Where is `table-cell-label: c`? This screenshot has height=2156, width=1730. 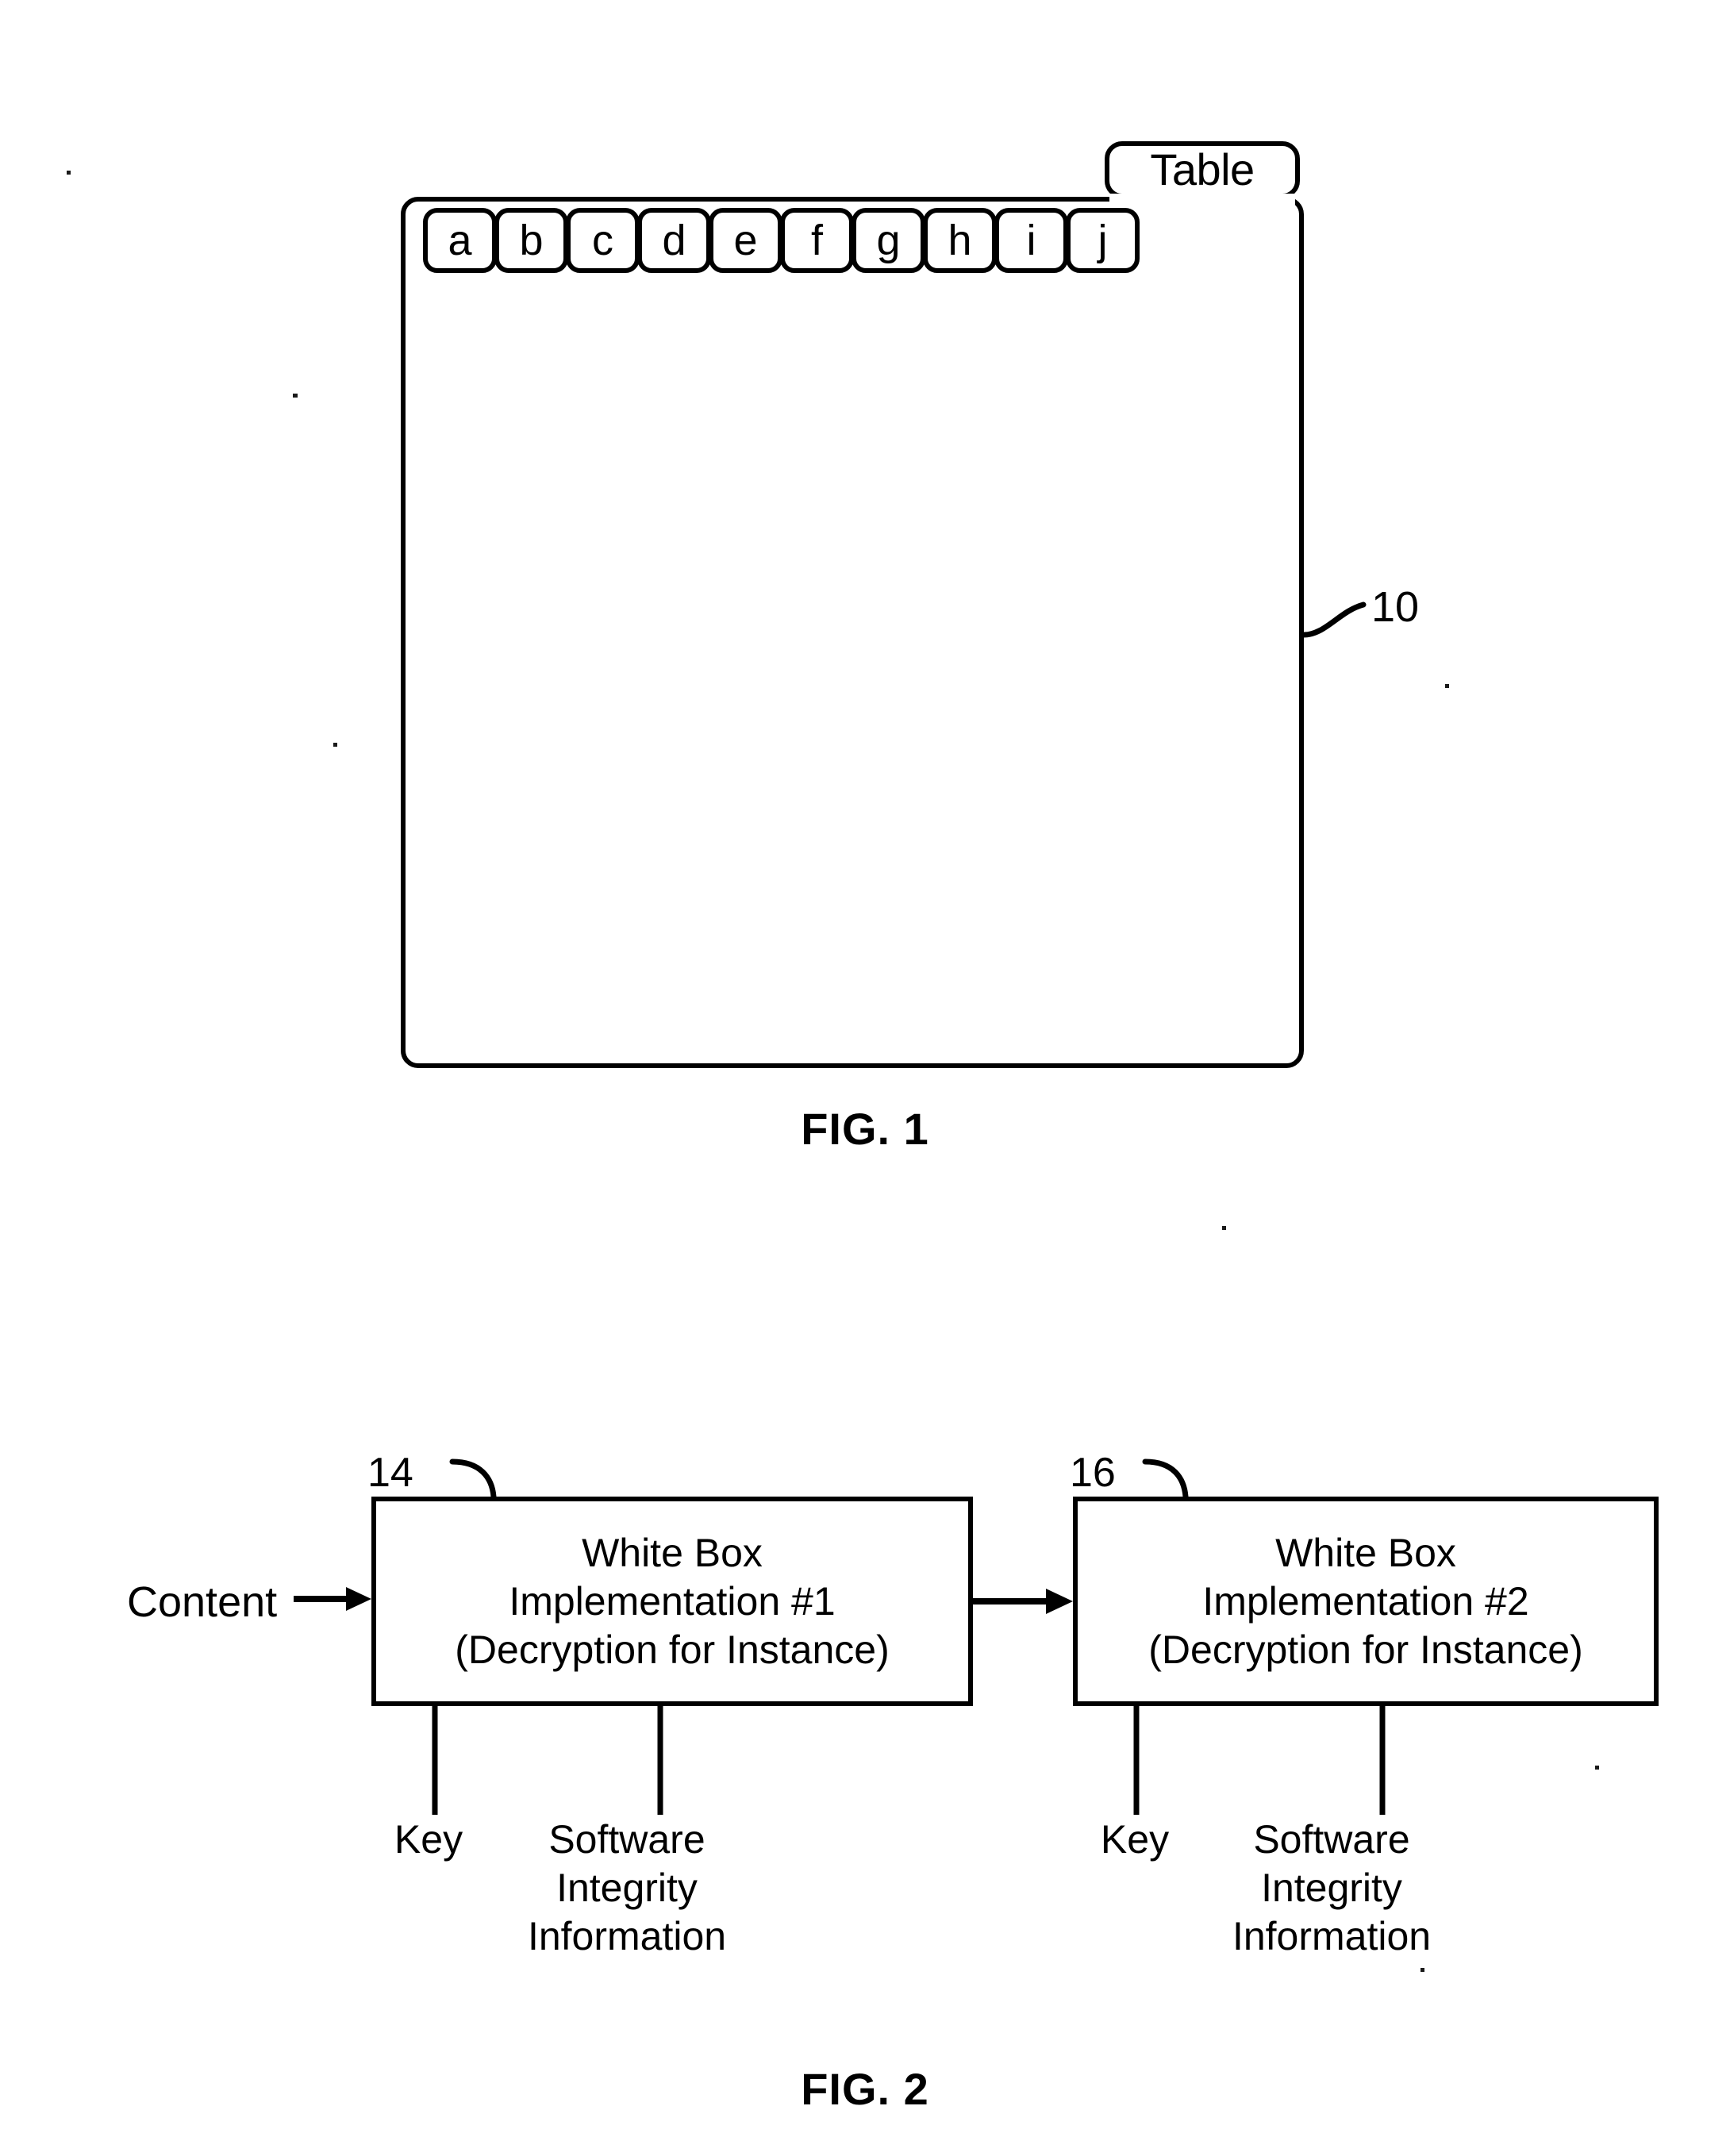
table-cell-label: c is located at coordinates (602, 240).